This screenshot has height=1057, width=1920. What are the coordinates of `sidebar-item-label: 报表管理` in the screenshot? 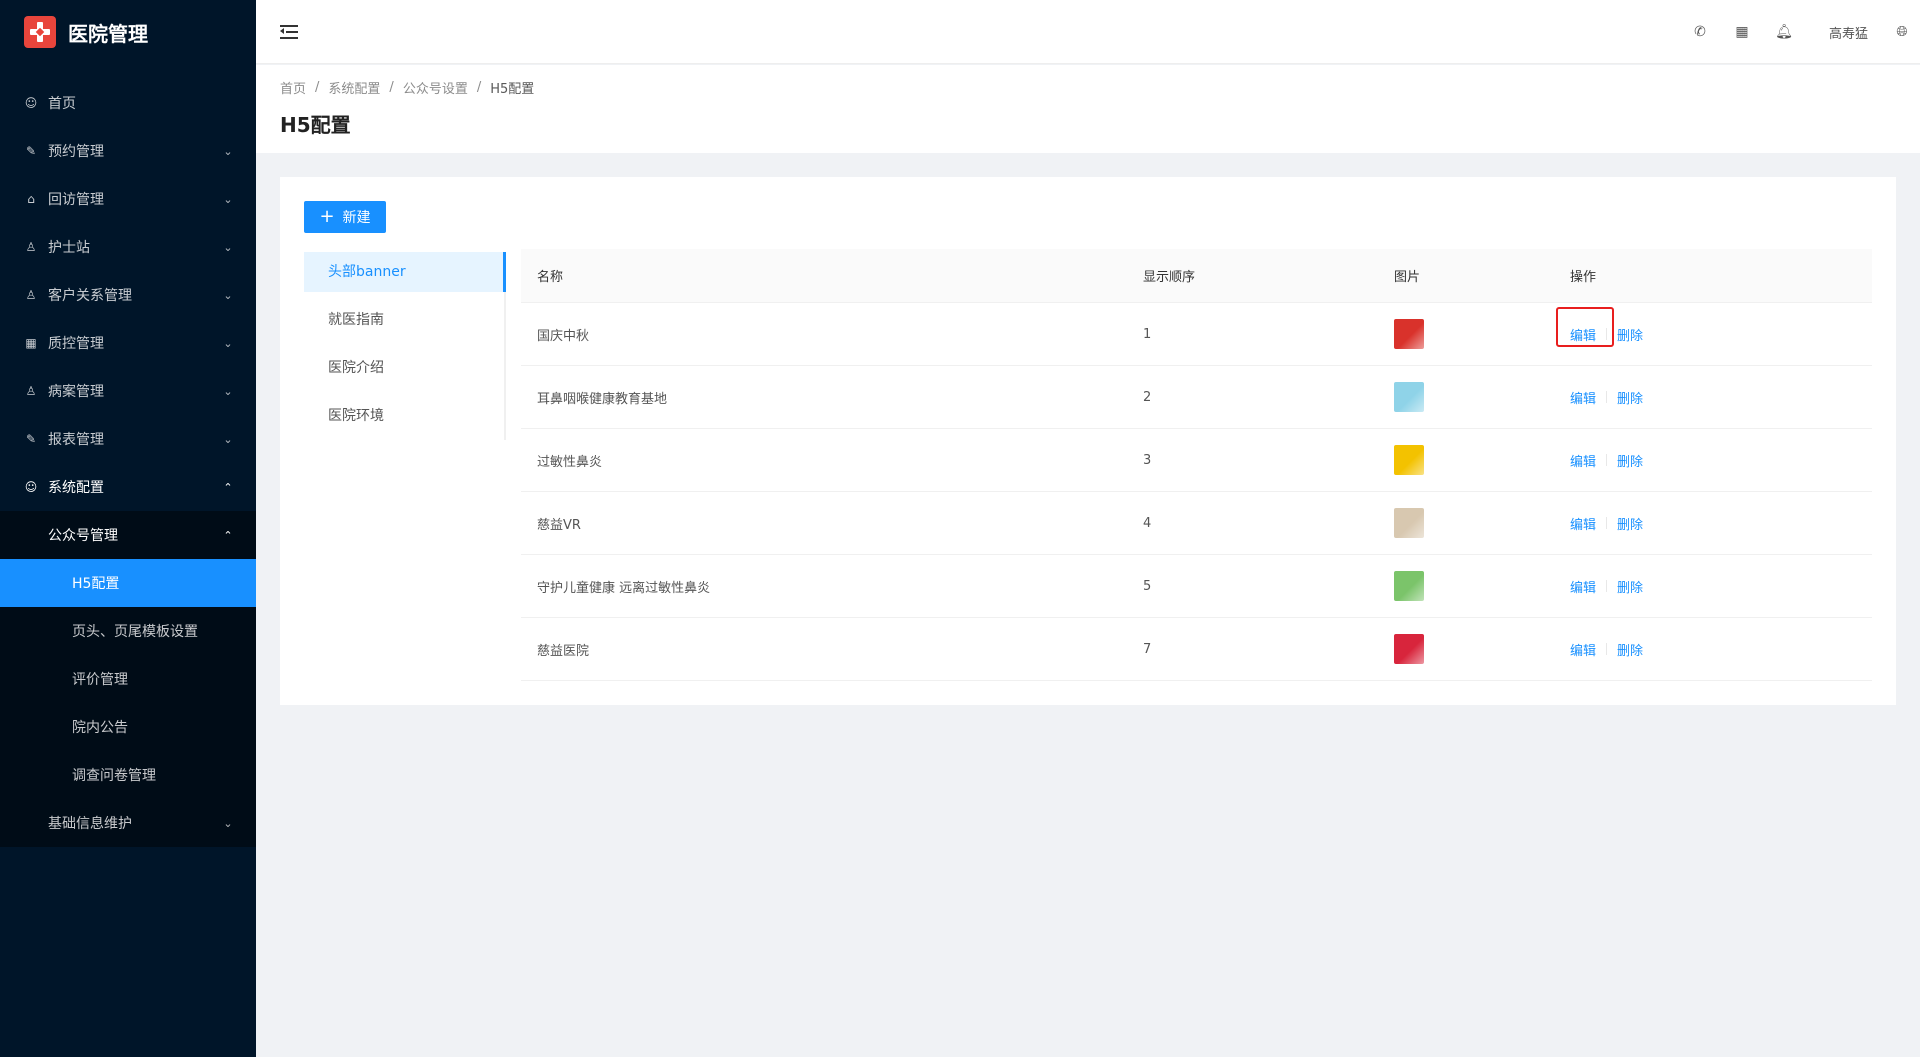 It's located at (76, 440).